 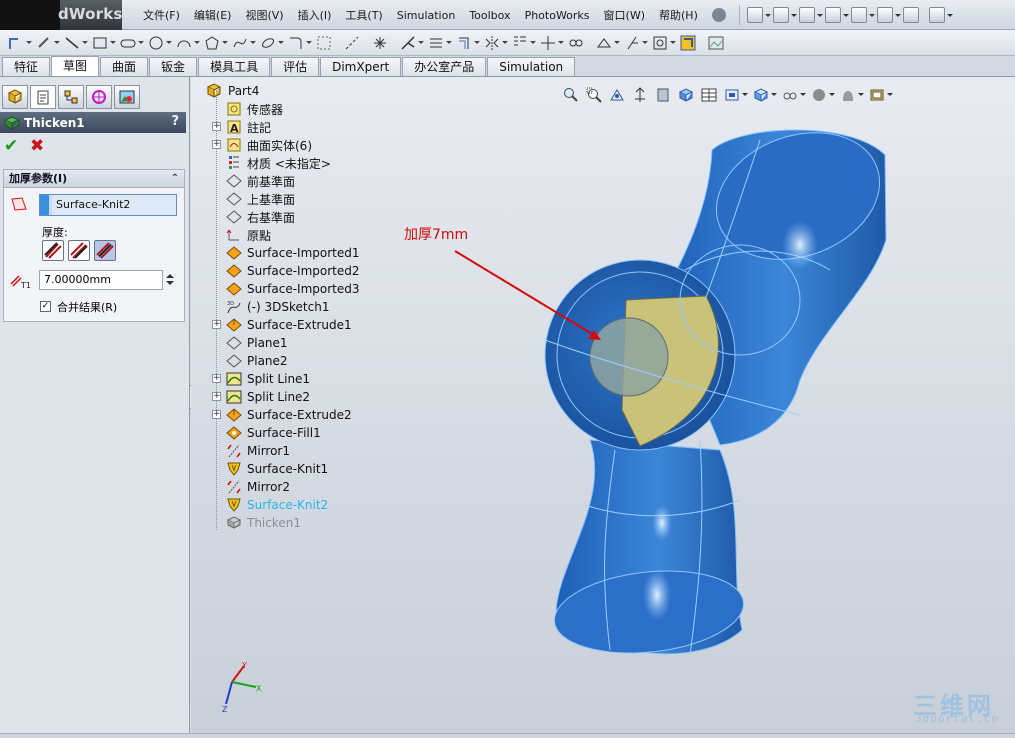 I want to click on tree-item: Plane2, so click(x=288, y=361).